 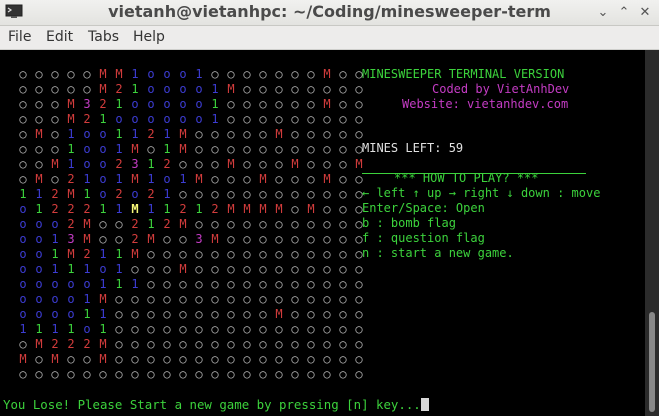 What do you see at coordinates (645, 13) in the screenshot?
I see `close-icon: ✕` at bounding box center [645, 13].